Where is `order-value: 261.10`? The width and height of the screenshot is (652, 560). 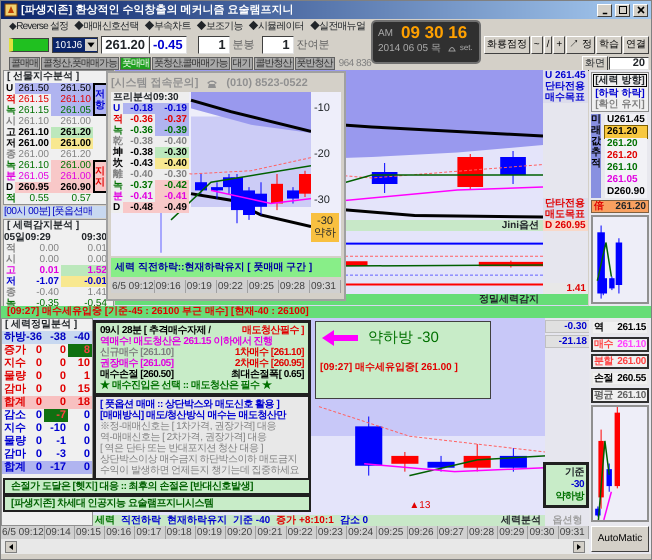 order-value: 261.10 is located at coordinates (631, 395).